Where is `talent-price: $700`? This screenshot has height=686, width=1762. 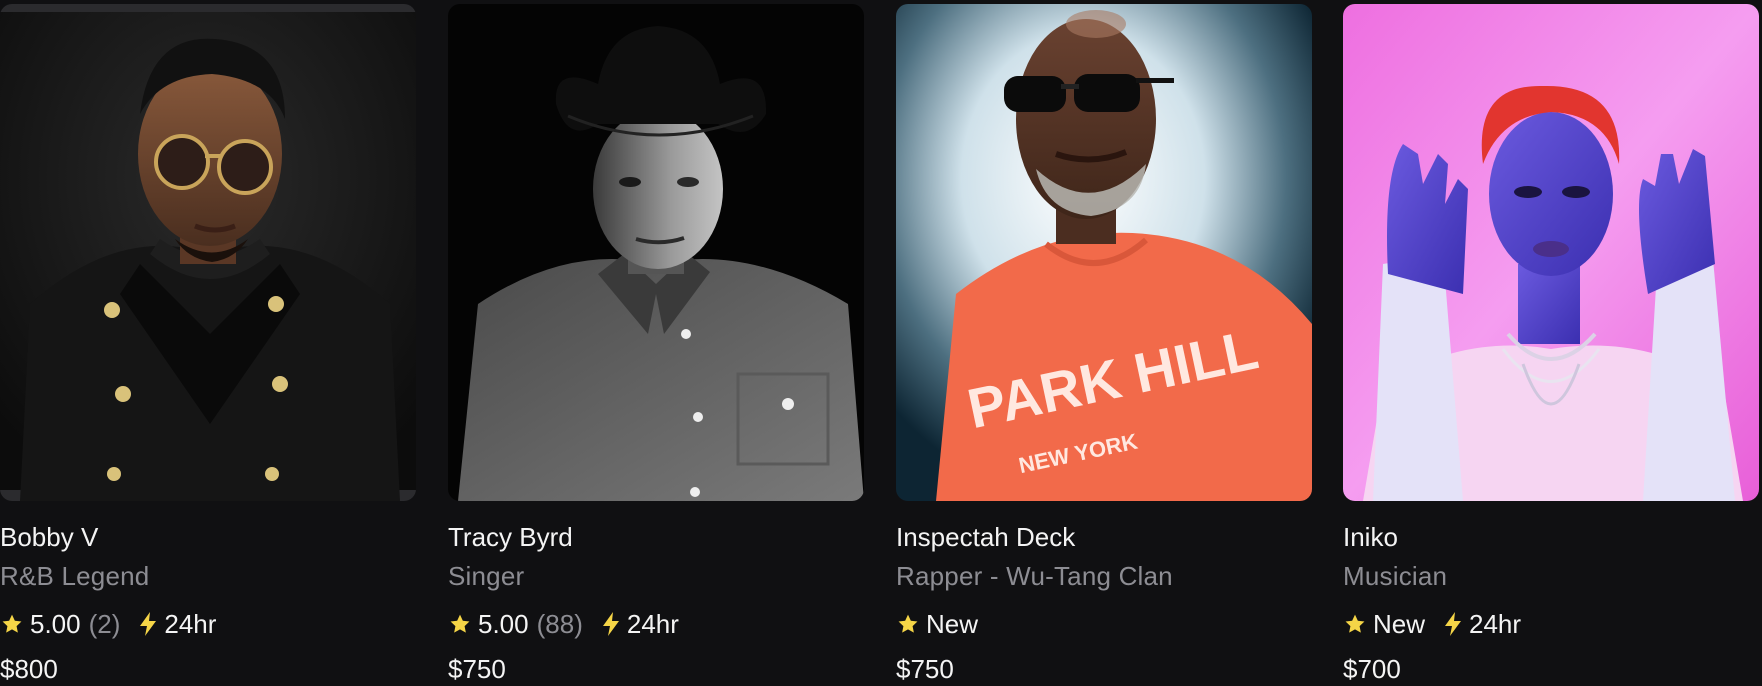 talent-price: $700 is located at coordinates (1372, 669).